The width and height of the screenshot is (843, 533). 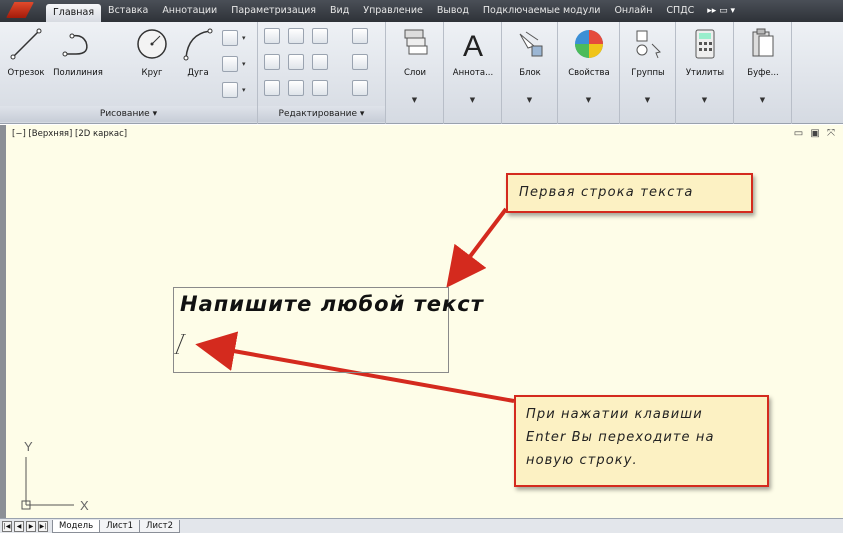 What do you see at coordinates (31, 526) in the screenshot?
I see `next-layout-button: ▶` at bounding box center [31, 526].